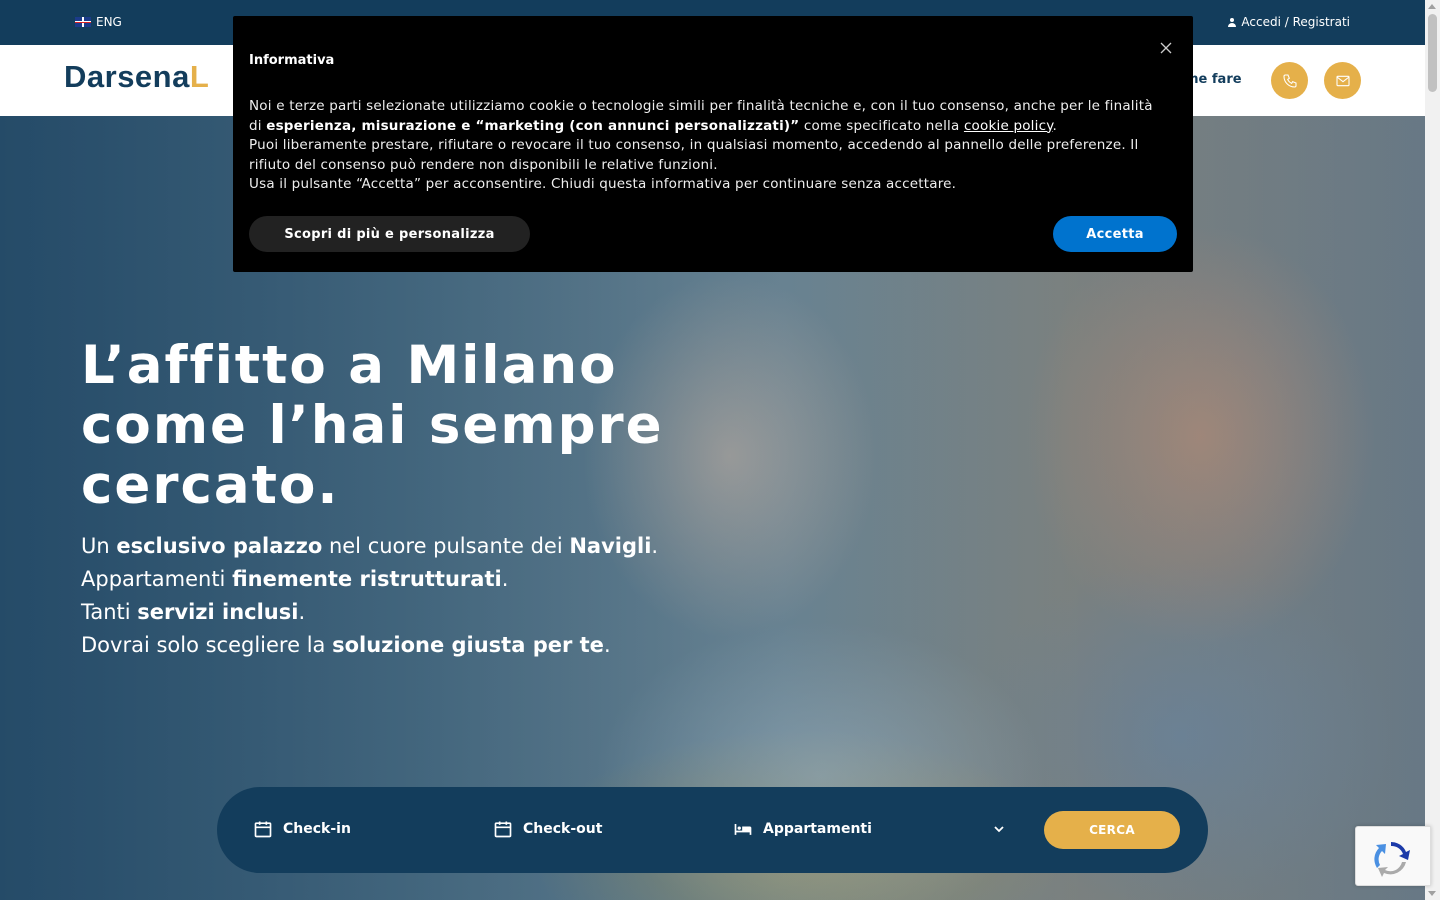  Describe the element at coordinates (1432, 893) in the screenshot. I see `scroll-down-arrow-icon` at that location.